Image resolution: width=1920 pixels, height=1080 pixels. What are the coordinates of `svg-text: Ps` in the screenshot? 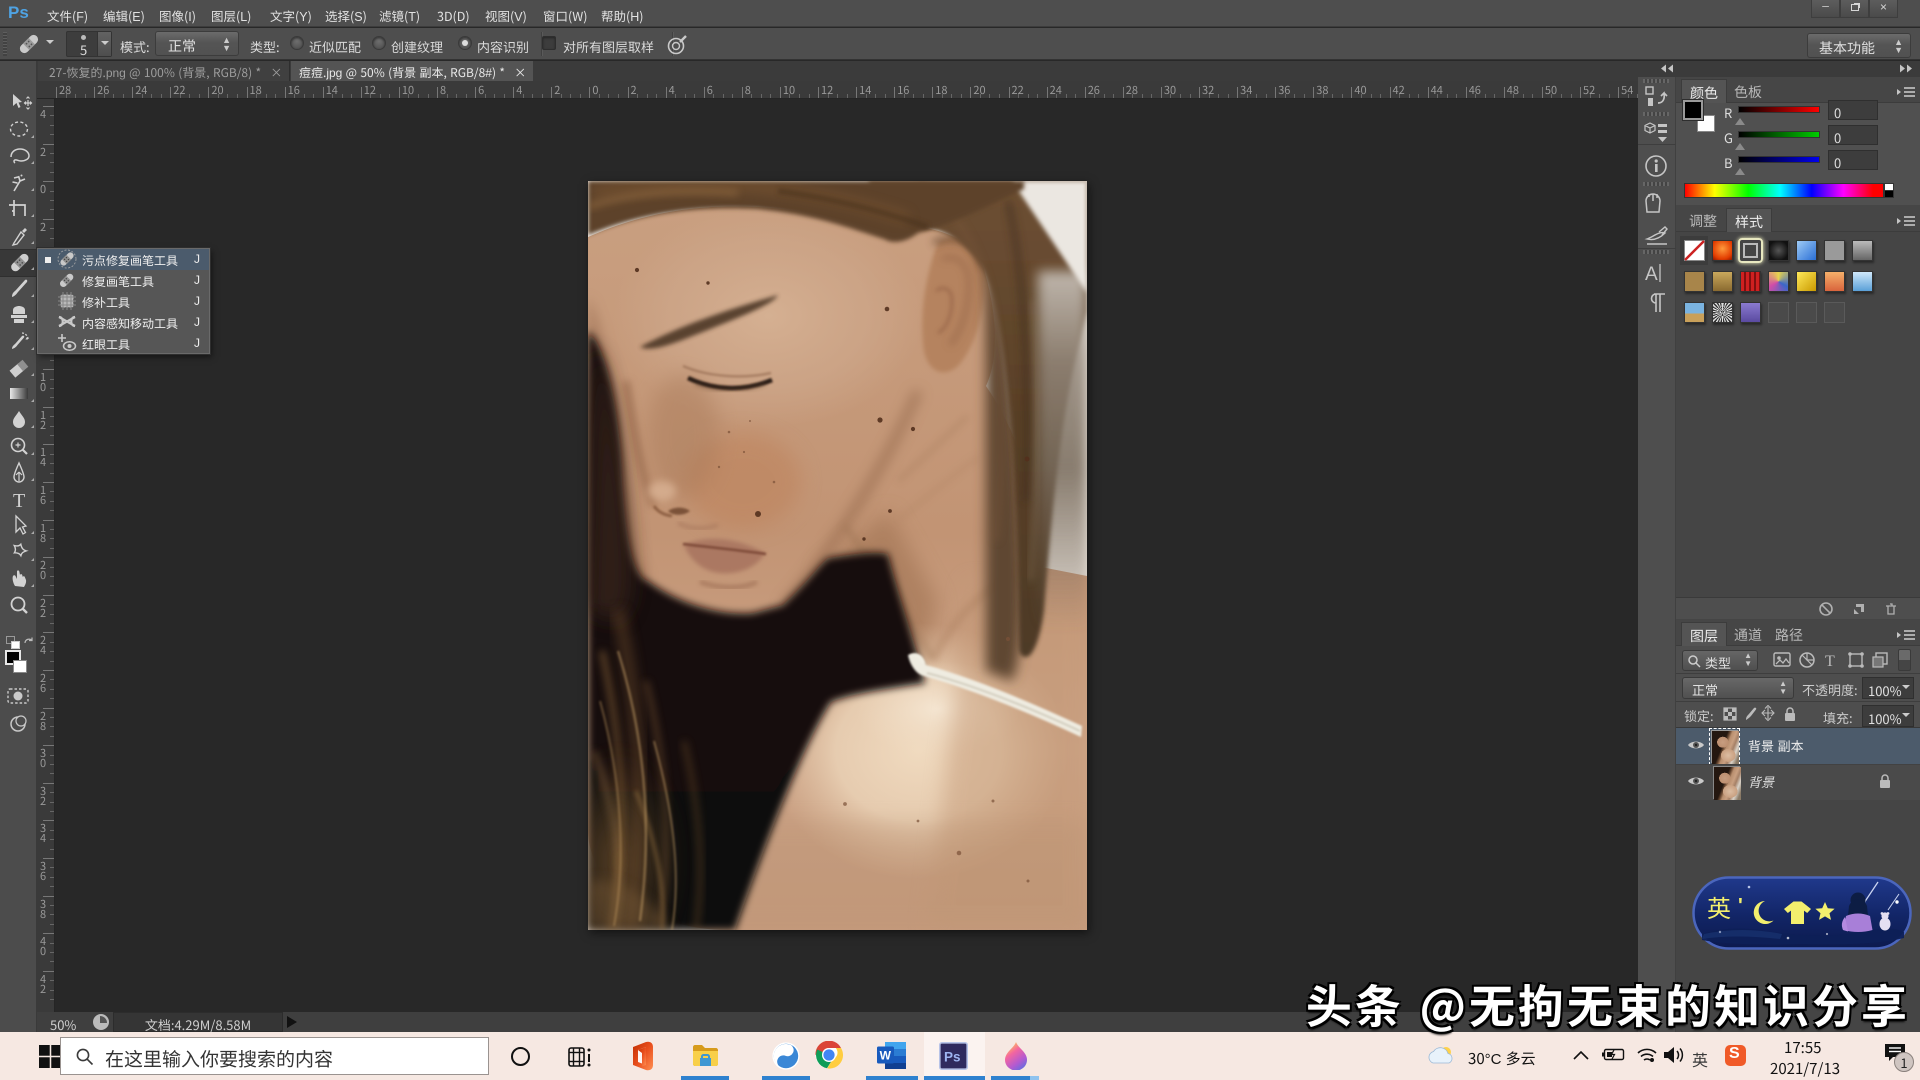 It's located at (952, 1057).